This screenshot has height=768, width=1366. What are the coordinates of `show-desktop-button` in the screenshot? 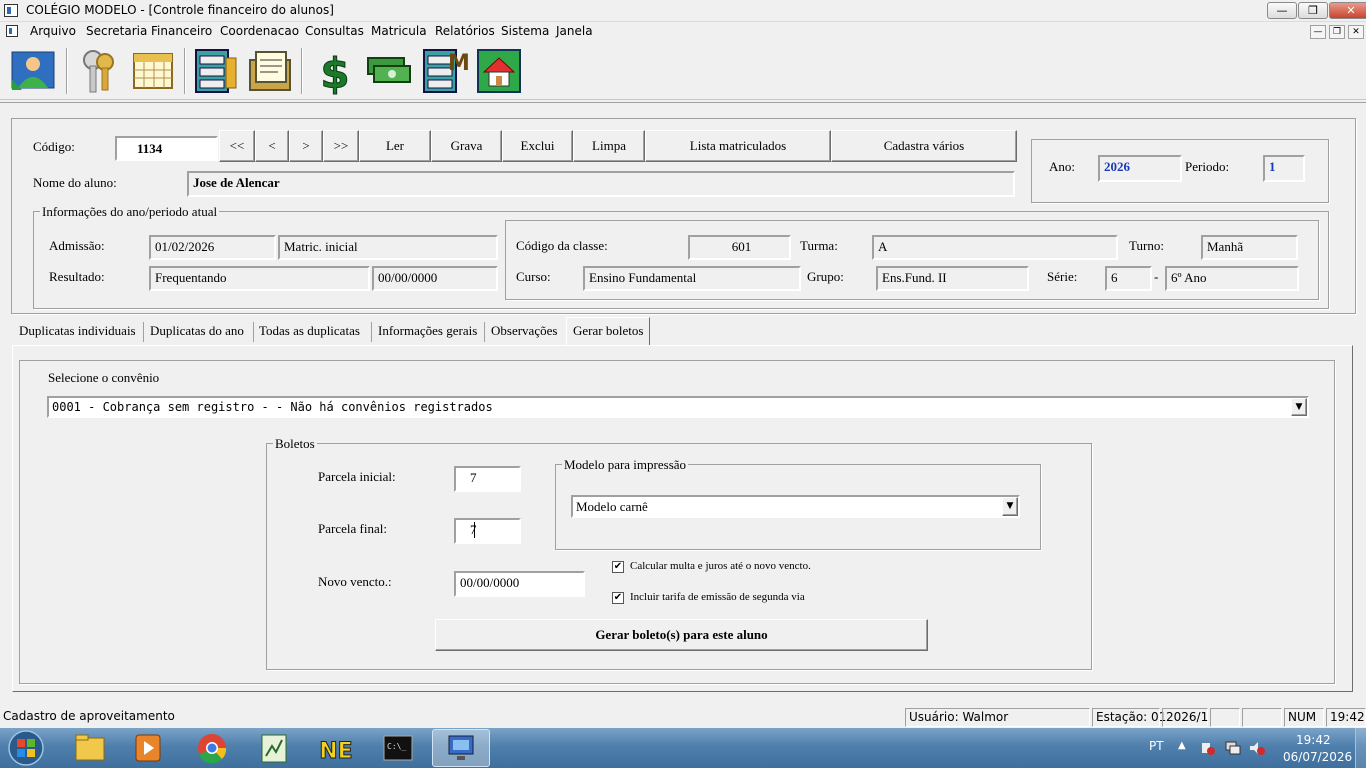 It's located at (1360, 748).